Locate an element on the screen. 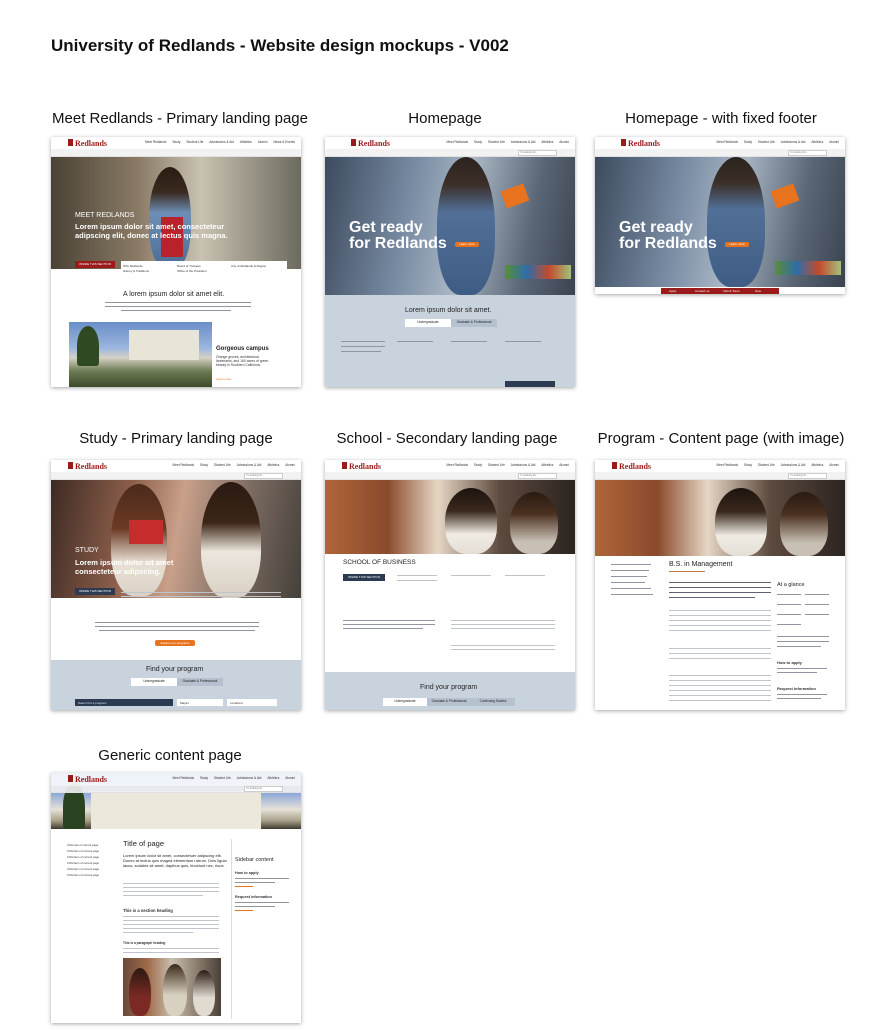  logo: Redlands is located at coordinates (644, 143).